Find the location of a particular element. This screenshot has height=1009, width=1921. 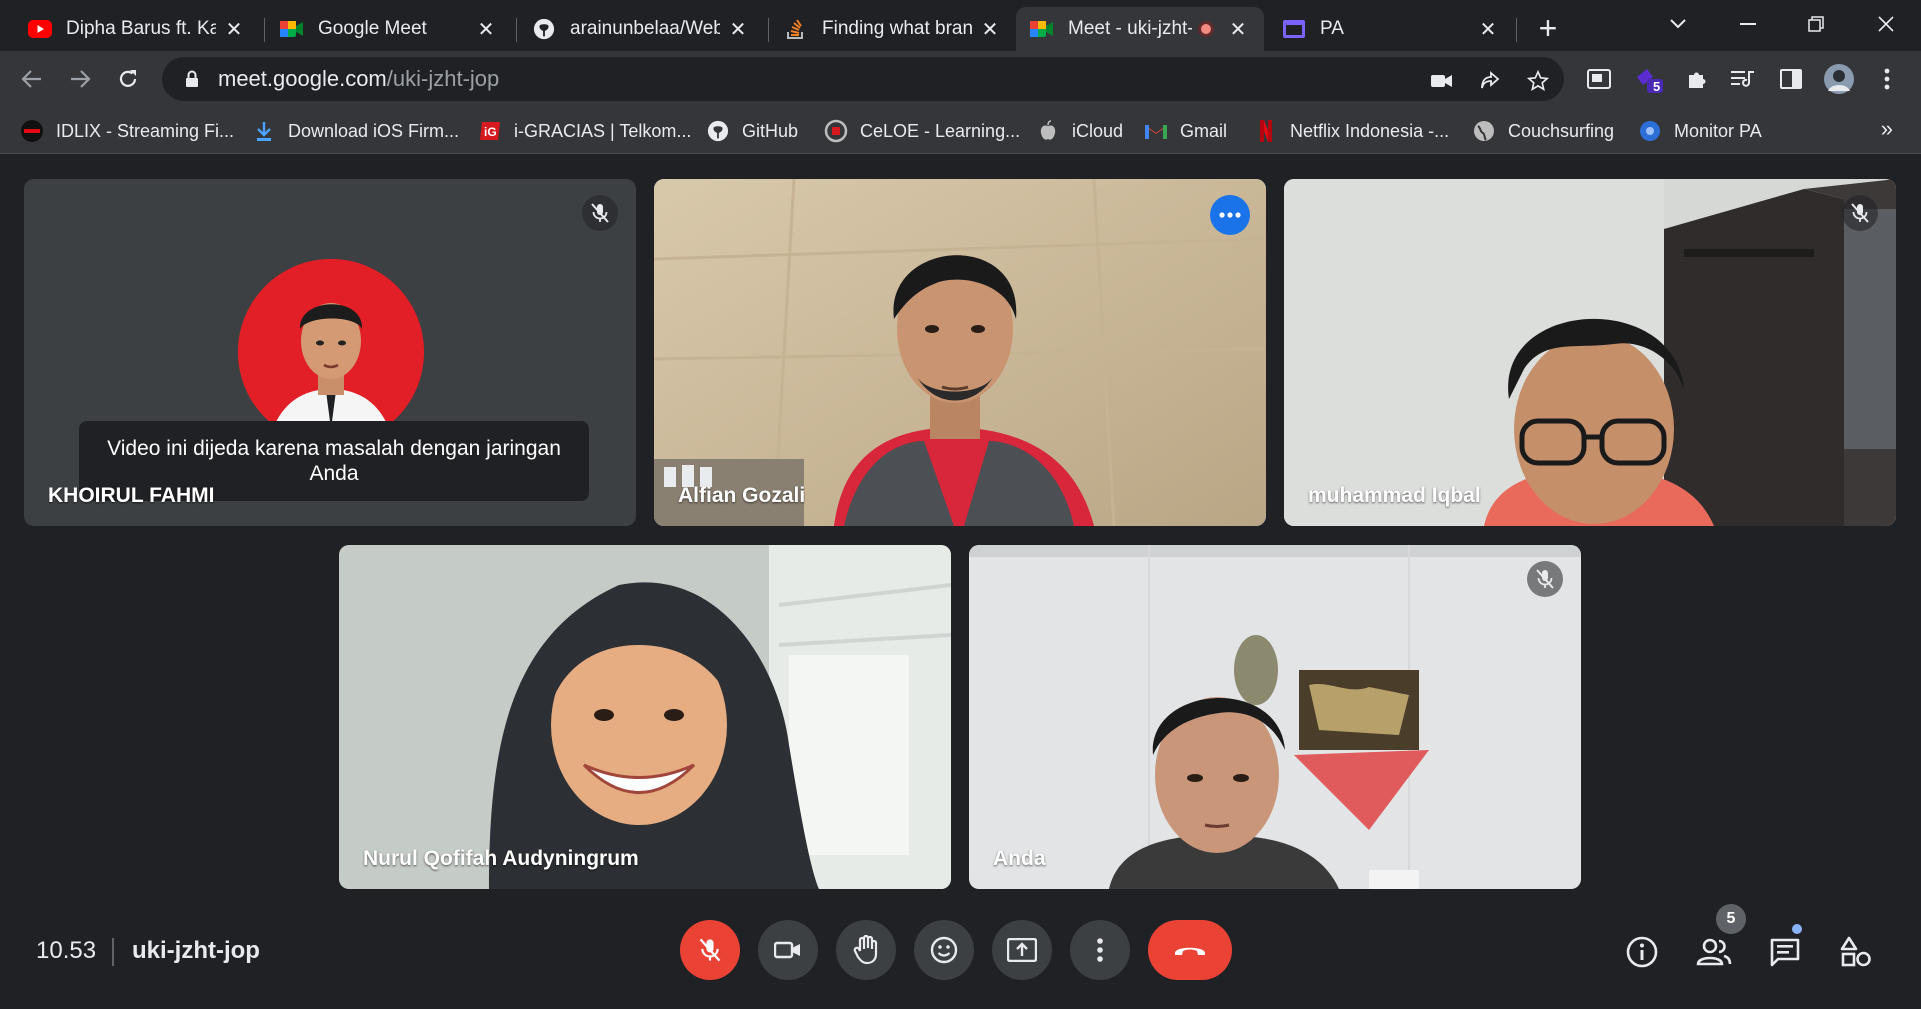

url-text: meet.google.com/uki-jzht-jop is located at coordinates (358, 79).